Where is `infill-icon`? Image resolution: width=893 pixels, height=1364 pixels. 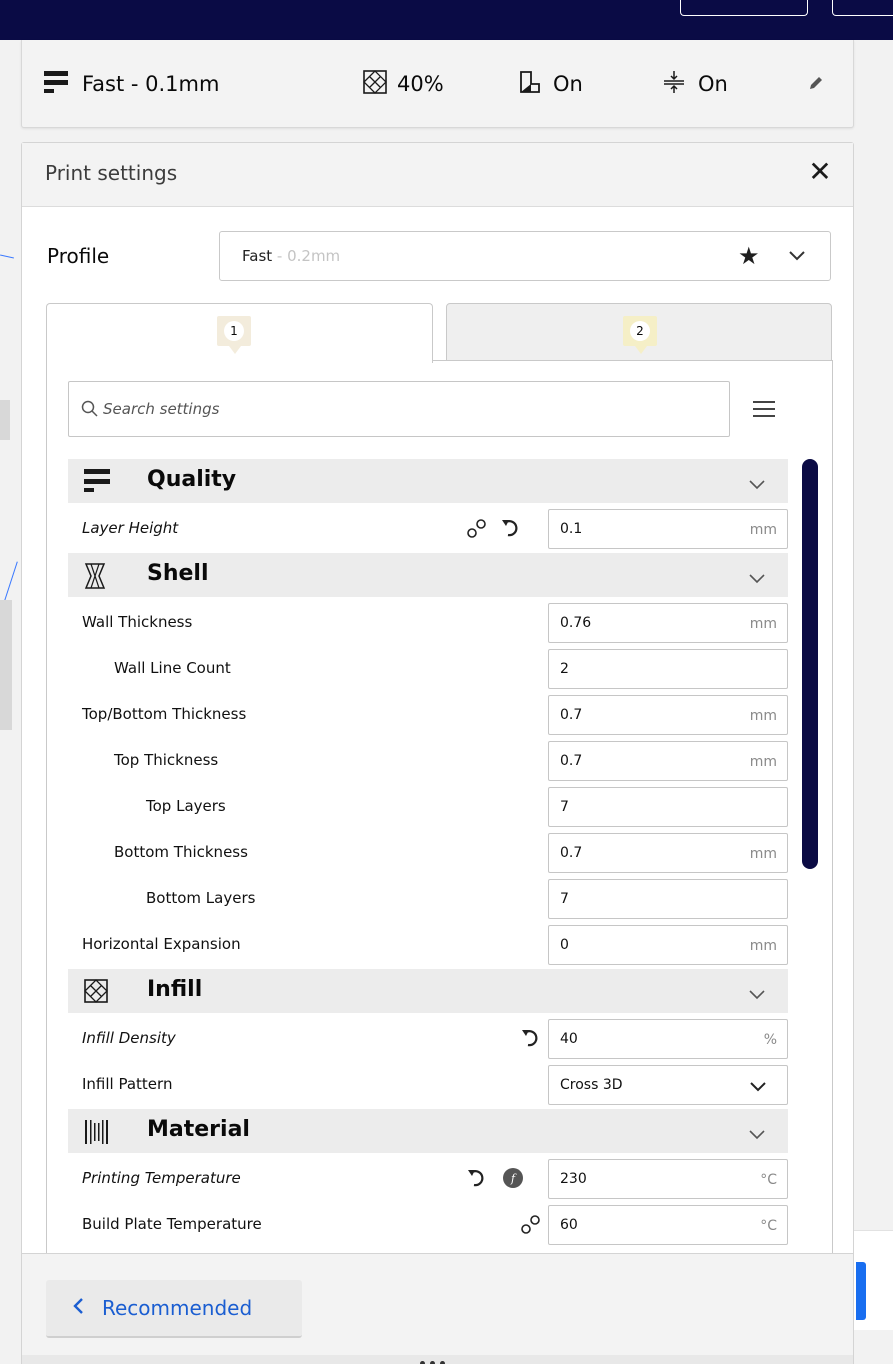 infill-icon is located at coordinates (375, 84).